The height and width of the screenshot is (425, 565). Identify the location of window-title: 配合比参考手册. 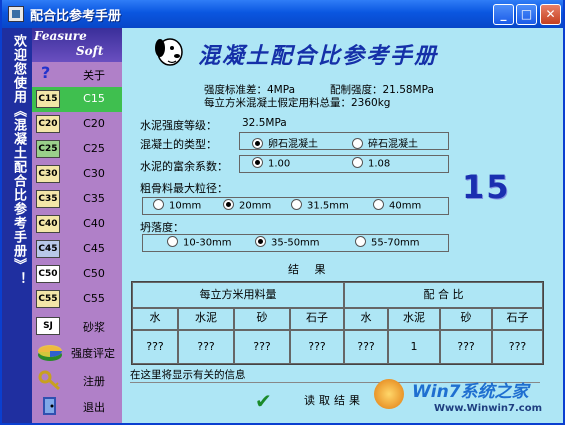
(76, 16).